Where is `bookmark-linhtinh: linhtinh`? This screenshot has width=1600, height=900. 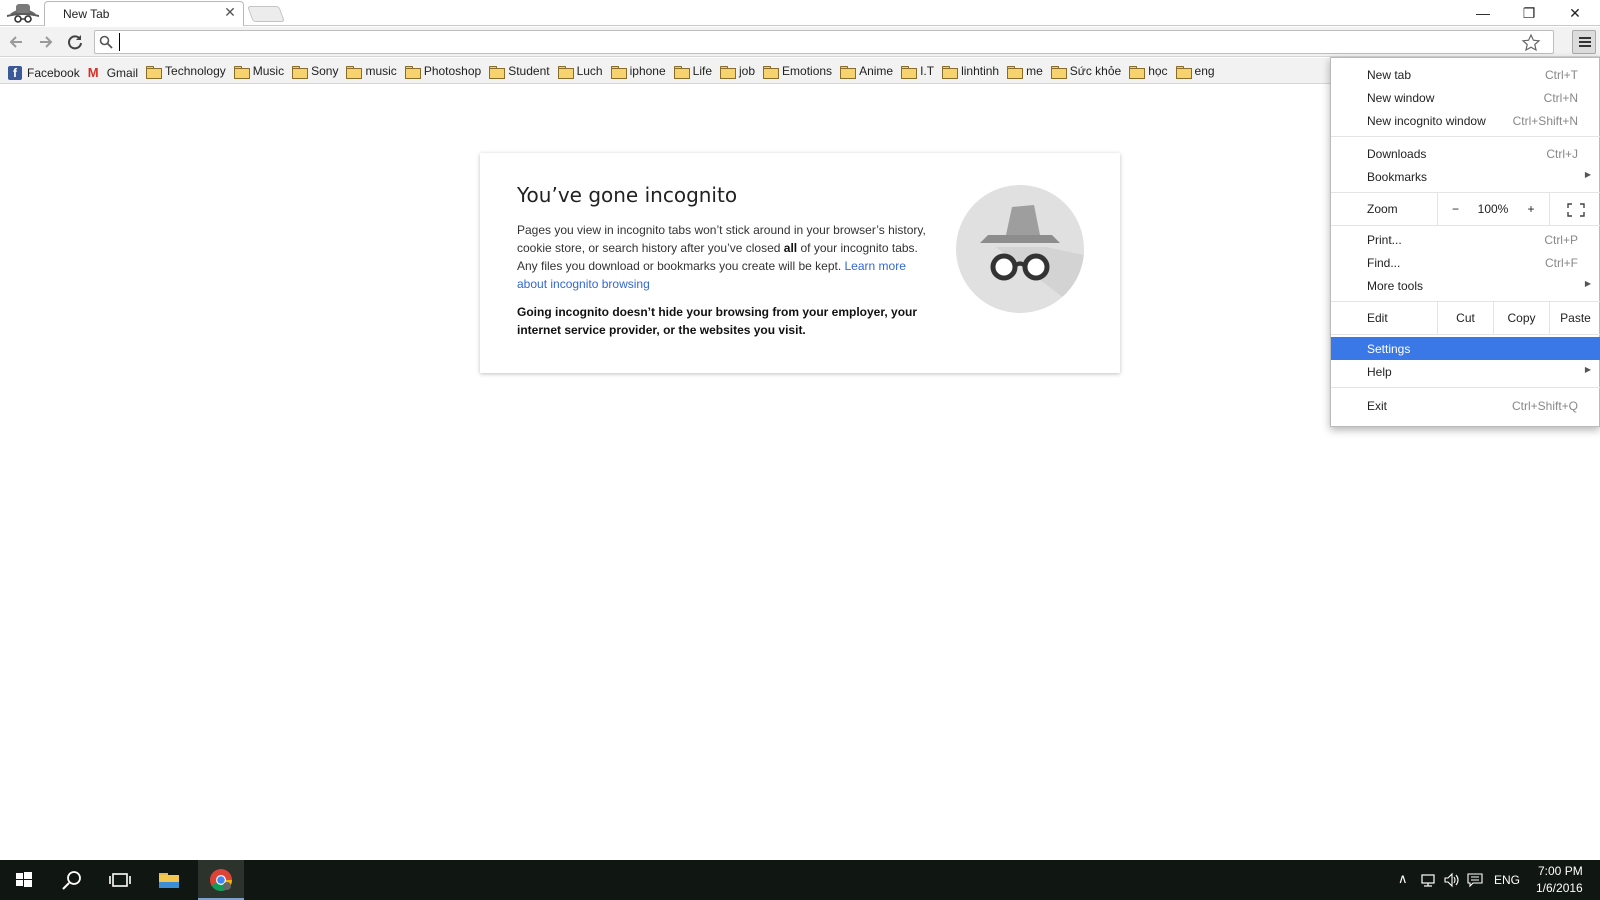
bookmark-linhtinh: linhtinh is located at coordinates (971, 70).